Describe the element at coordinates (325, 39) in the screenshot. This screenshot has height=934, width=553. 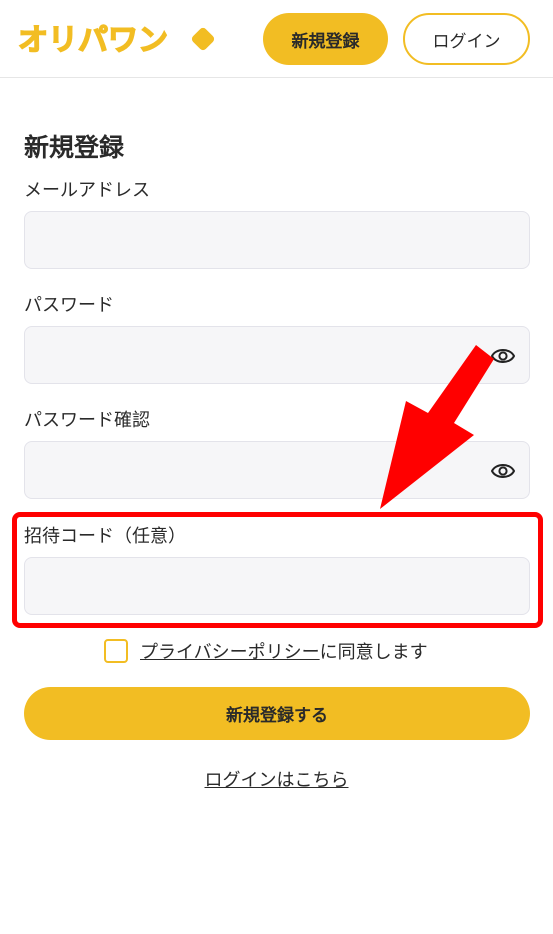
I see `header-register-button: 新規登録` at that location.